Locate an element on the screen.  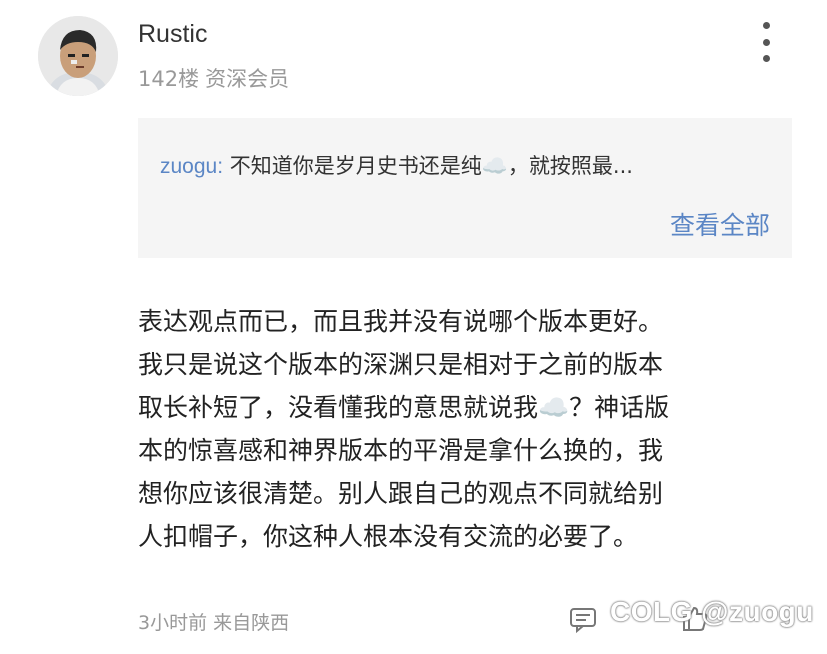
avatar is located at coordinates (78, 56).